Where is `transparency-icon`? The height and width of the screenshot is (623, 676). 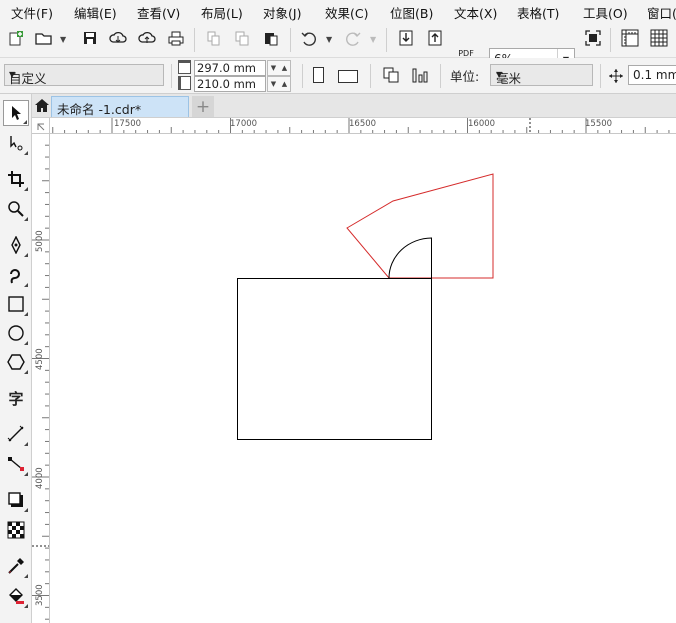 transparency-icon is located at coordinates (16, 530).